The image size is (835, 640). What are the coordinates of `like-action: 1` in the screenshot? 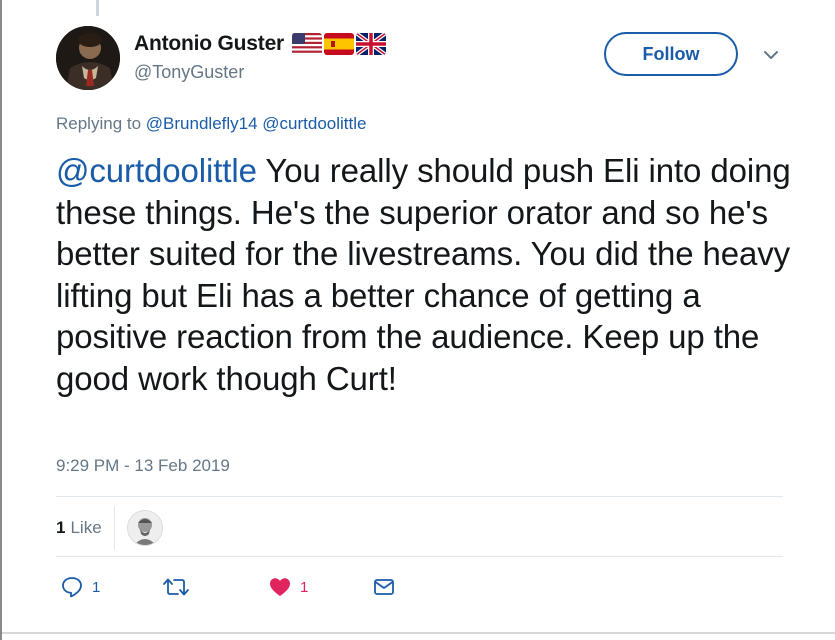 It's located at (288, 587).